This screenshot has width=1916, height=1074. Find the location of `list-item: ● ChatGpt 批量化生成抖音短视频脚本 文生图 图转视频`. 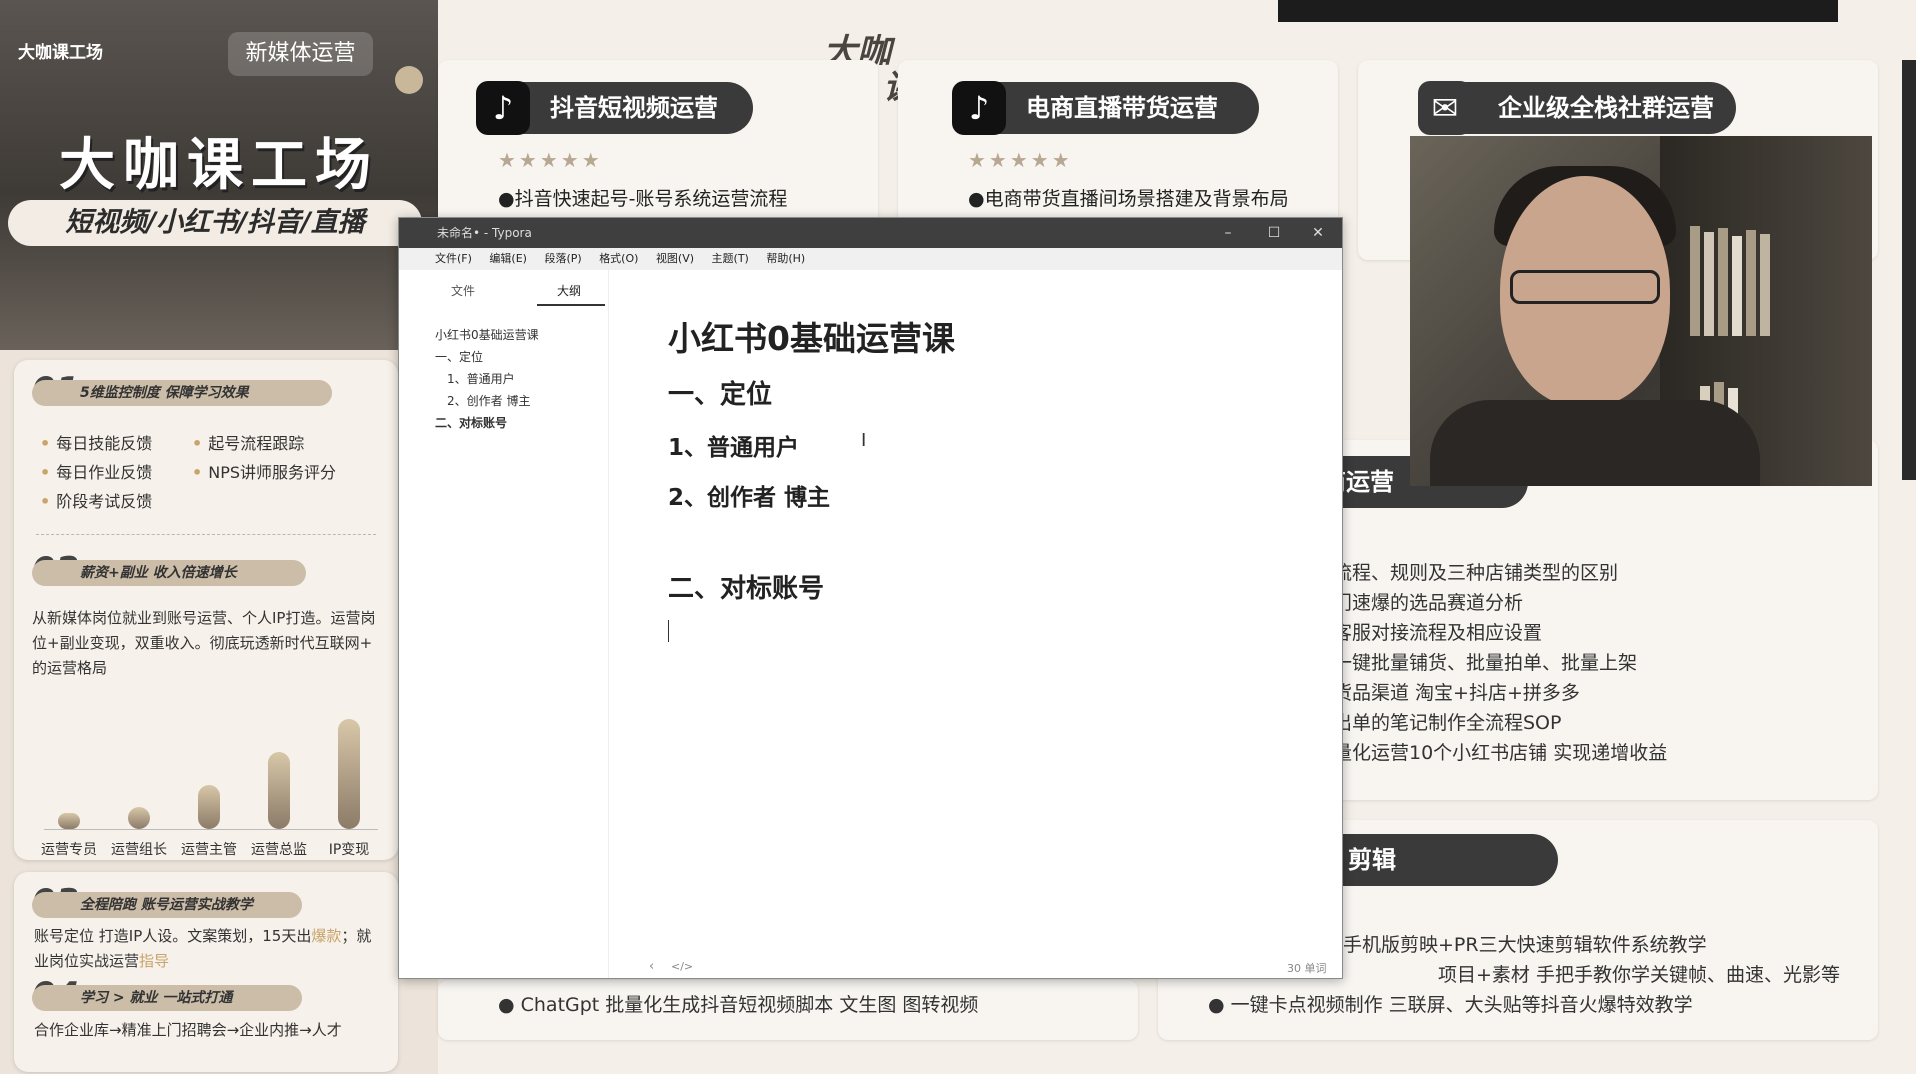

list-item: ● ChatGpt 批量化生成抖音短视频脚本 文生图 图转视频 is located at coordinates (738, 1005).